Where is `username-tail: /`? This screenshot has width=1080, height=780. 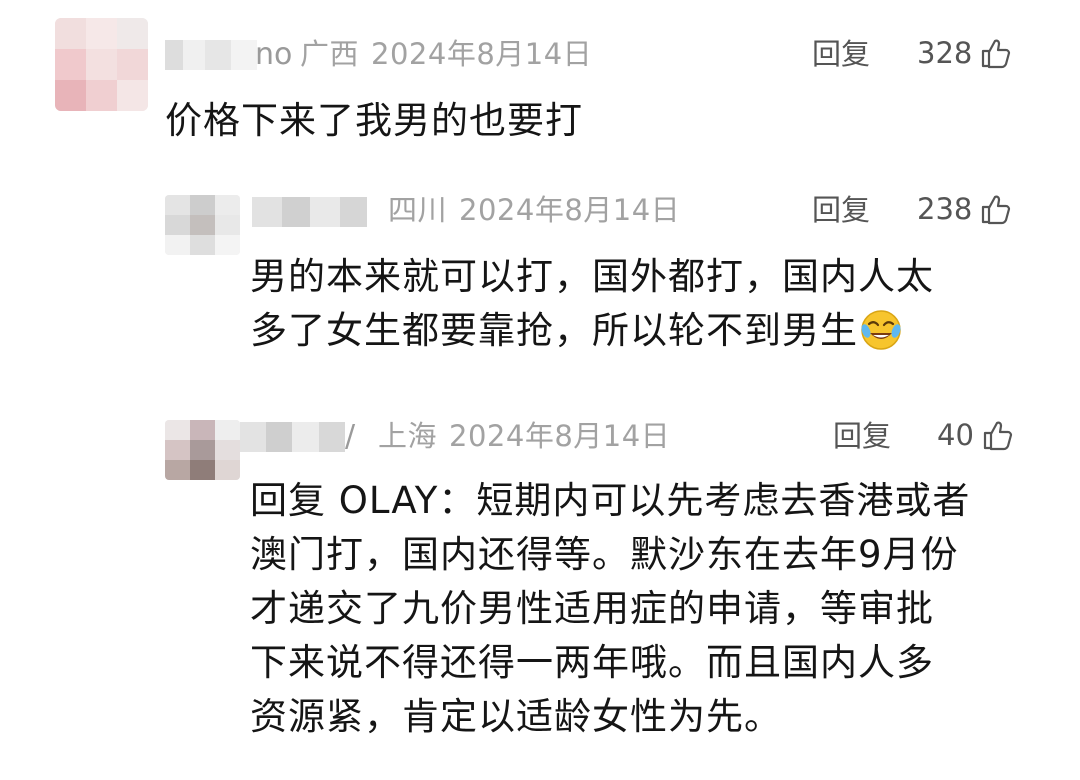
username-tail: / is located at coordinates (350, 437).